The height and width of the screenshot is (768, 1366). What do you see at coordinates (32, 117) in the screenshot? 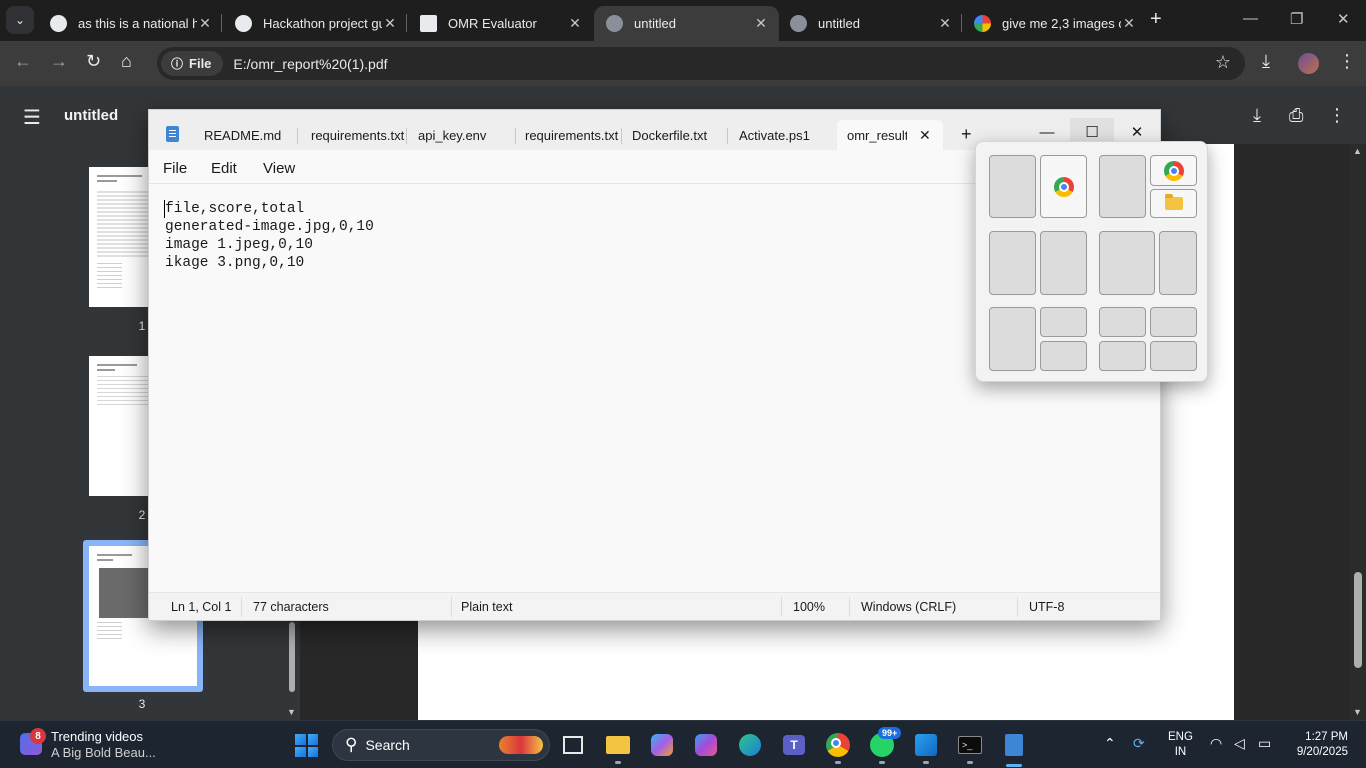
I see `menu-icon: ☰` at bounding box center [32, 117].